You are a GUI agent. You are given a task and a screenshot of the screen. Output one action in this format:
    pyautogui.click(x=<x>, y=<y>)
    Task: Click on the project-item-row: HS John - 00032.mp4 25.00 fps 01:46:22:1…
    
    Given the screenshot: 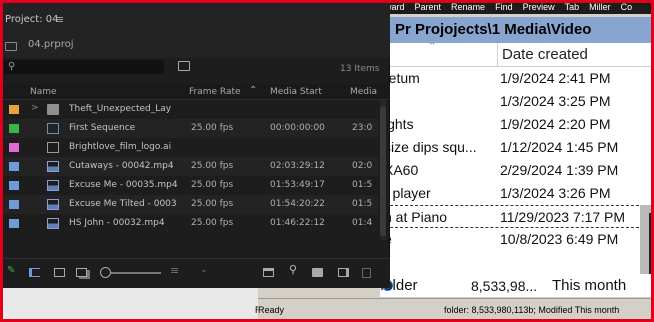 What is the action you would take?
    pyautogui.click(x=189, y=223)
    